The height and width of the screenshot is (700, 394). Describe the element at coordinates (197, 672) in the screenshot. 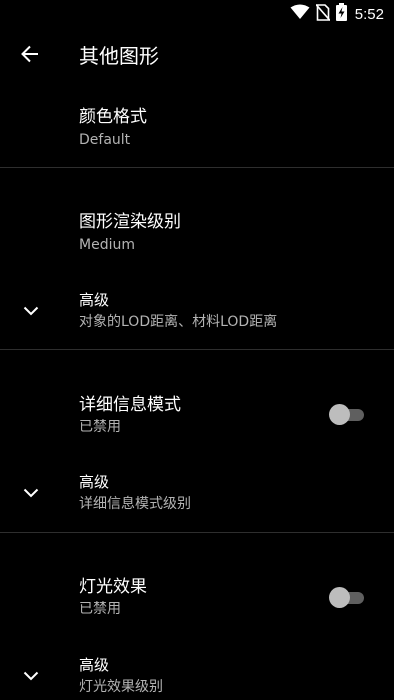

I see `pref-advanced-lighting: 高级 灯光效果级别` at that location.